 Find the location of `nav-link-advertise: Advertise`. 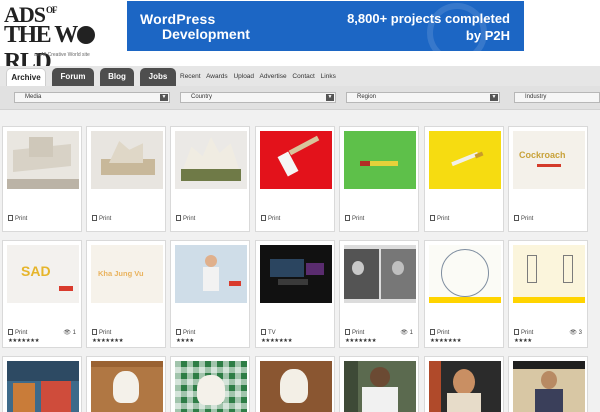

nav-link-advertise: Advertise is located at coordinates (273, 76).